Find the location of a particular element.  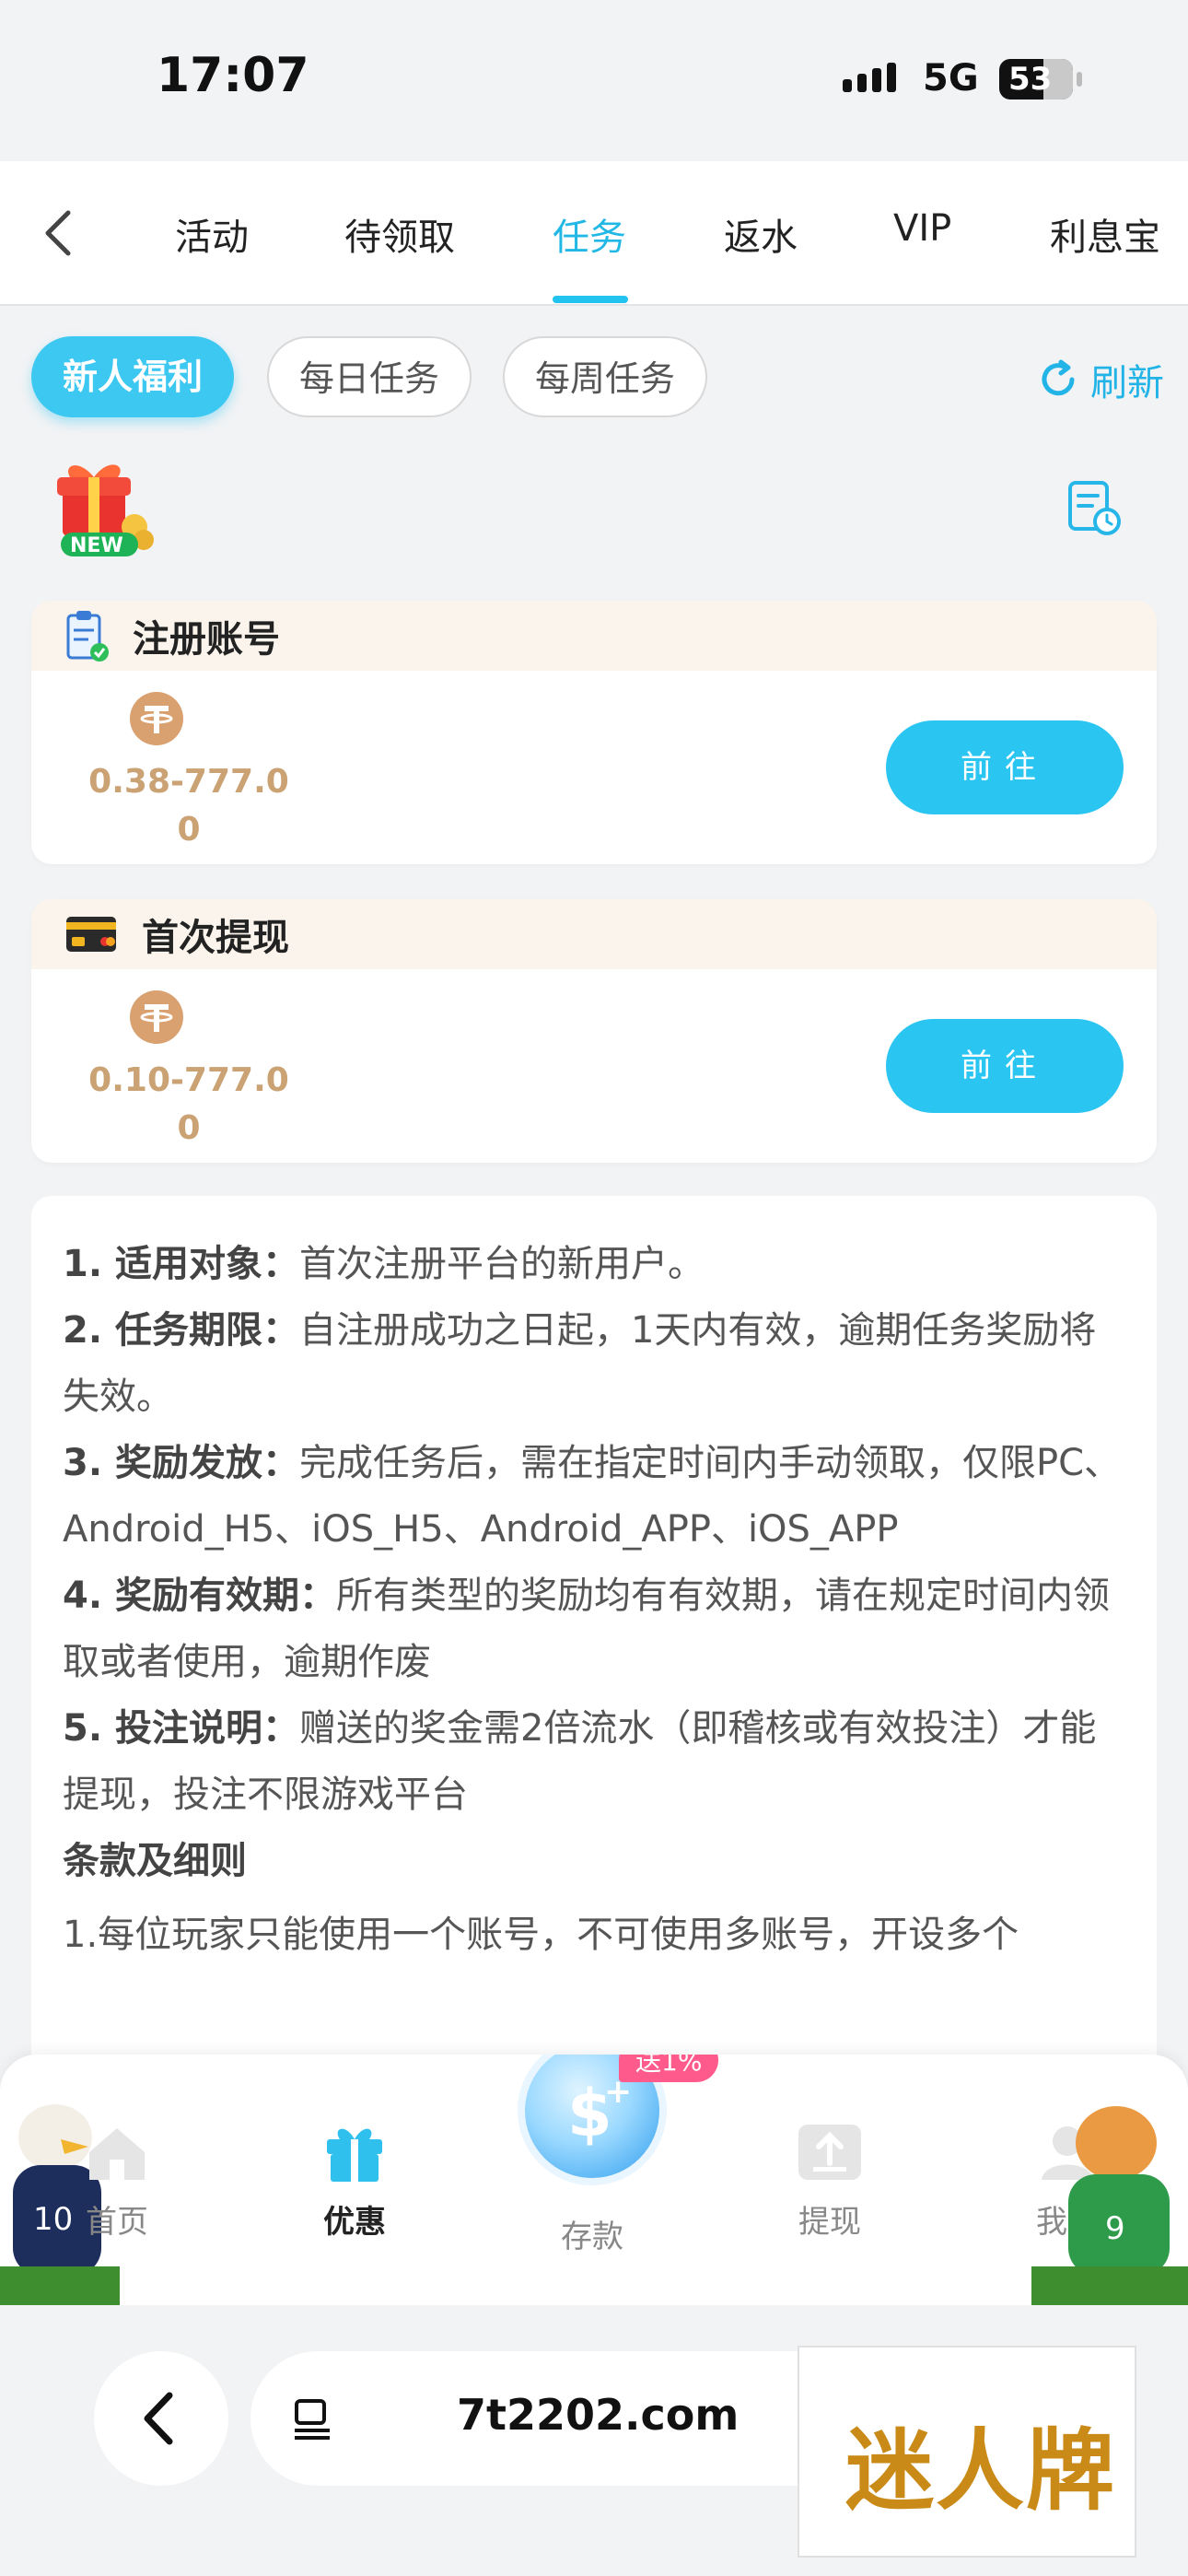

tab-pending: 待领取 is located at coordinates (399, 234).